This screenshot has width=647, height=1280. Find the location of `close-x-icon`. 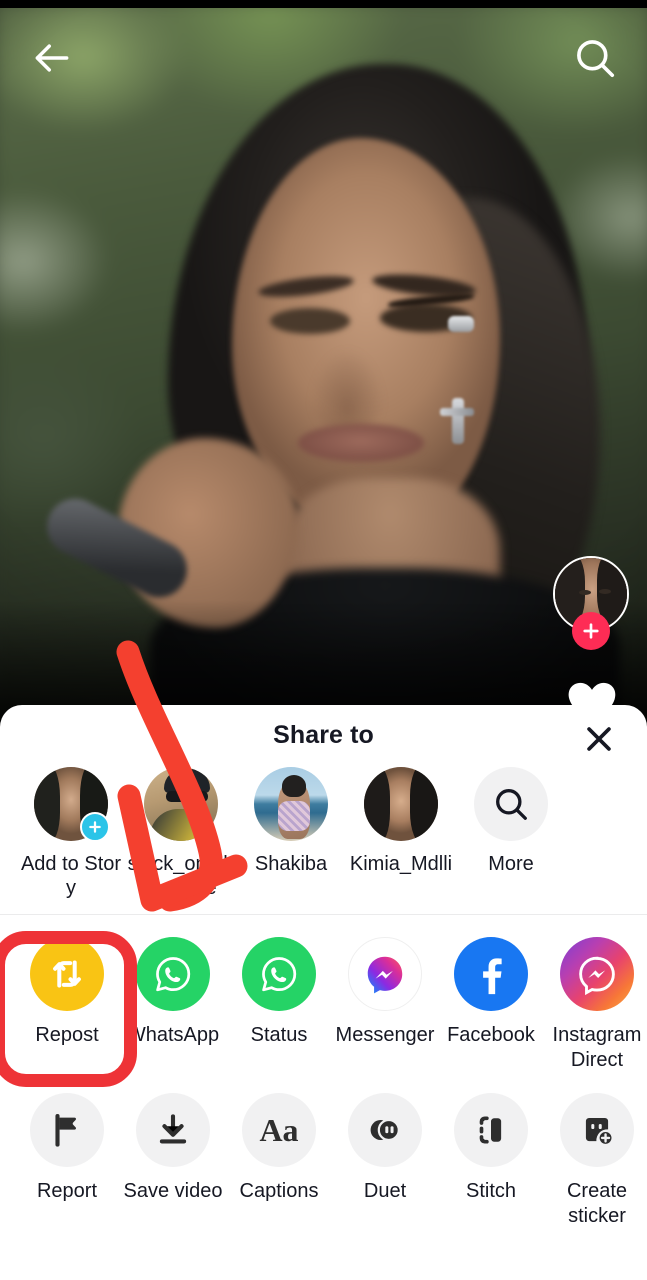

close-x-icon is located at coordinates (599, 739).